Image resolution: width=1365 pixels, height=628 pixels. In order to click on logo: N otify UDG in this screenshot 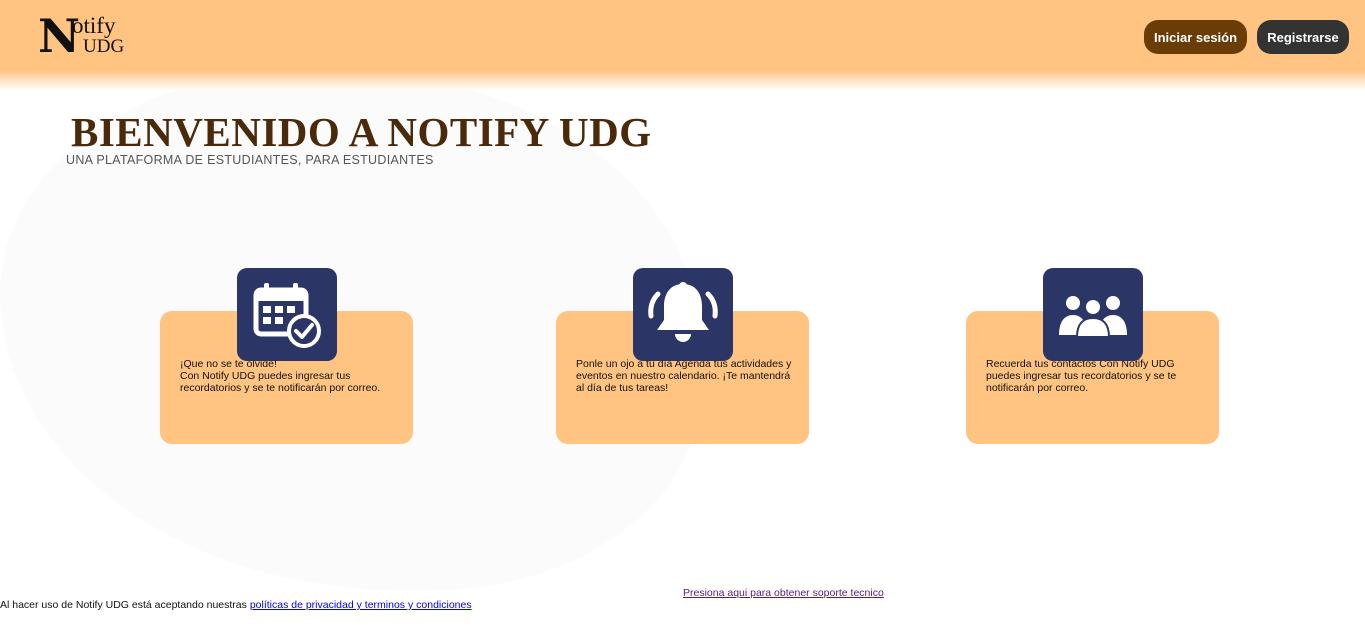, I will do `click(93, 36)`.